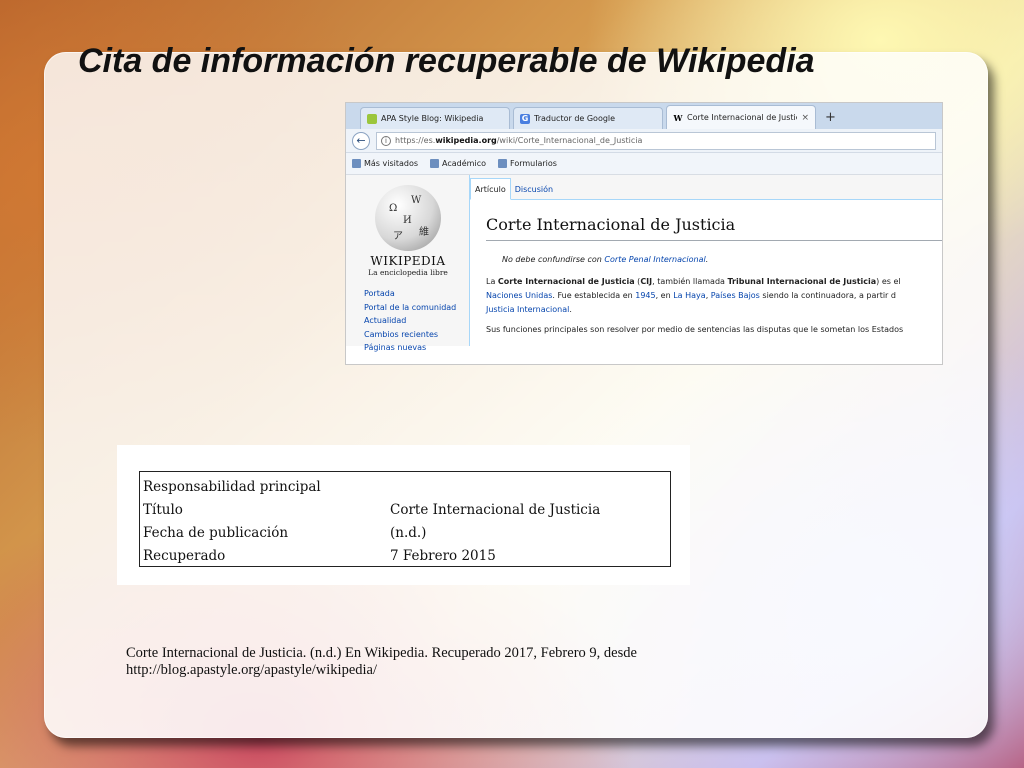 The width and height of the screenshot is (1024, 768). What do you see at coordinates (490, 189) in the screenshot?
I see `tab-articulo: Artículo` at bounding box center [490, 189].